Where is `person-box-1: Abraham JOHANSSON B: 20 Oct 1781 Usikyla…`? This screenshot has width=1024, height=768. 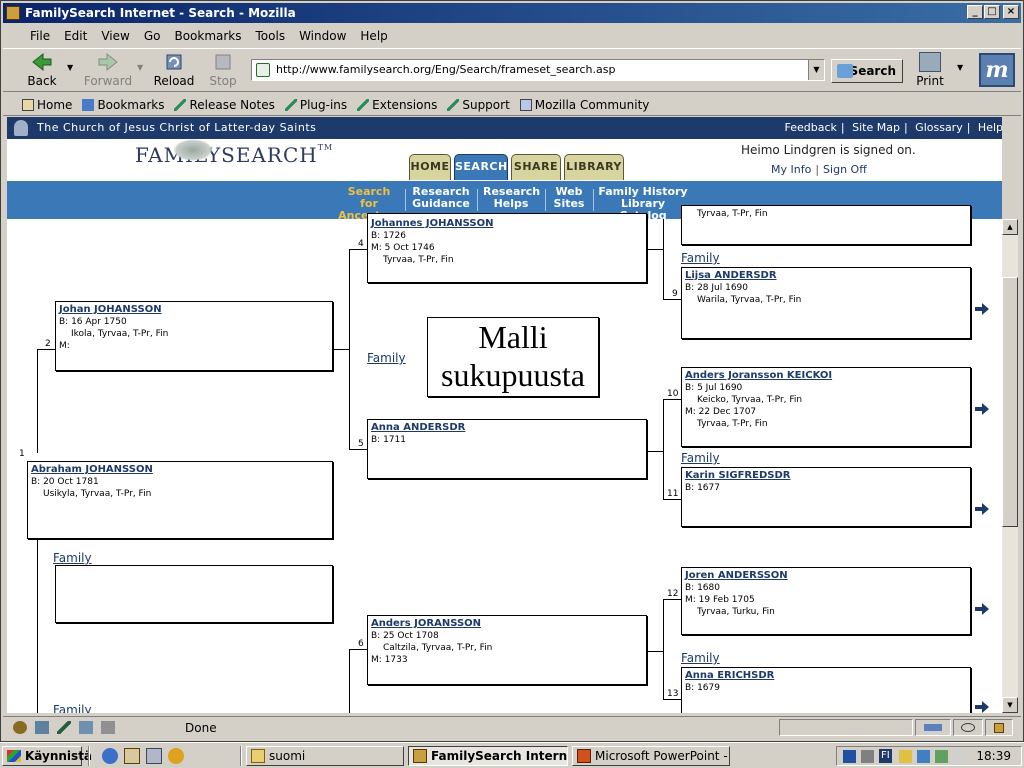 person-box-1: Abraham JOHANSSON B: 20 Oct 1781 Usikyla… is located at coordinates (180, 500).